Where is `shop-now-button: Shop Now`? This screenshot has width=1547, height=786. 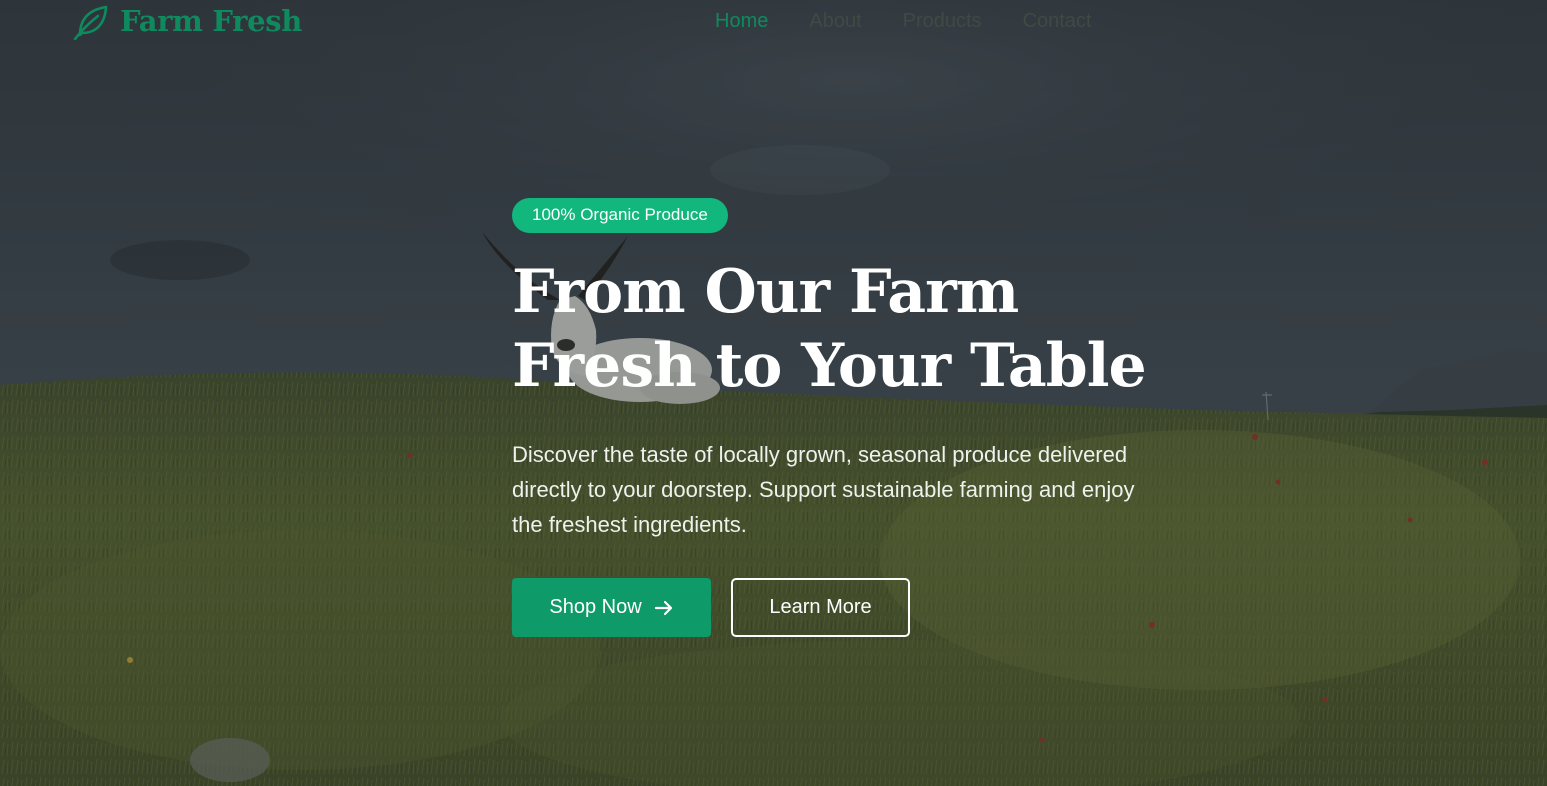 shop-now-button: Shop Now is located at coordinates (611, 607).